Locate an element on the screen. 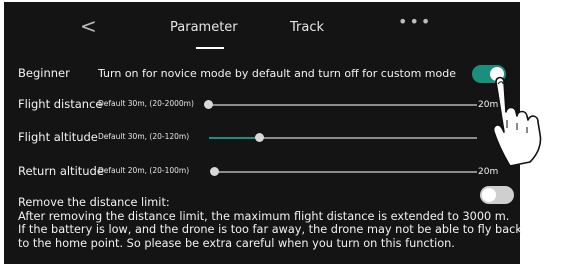 This screenshot has height=269, width=570. flight-altitude-fill is located at coordinates (234, 138).